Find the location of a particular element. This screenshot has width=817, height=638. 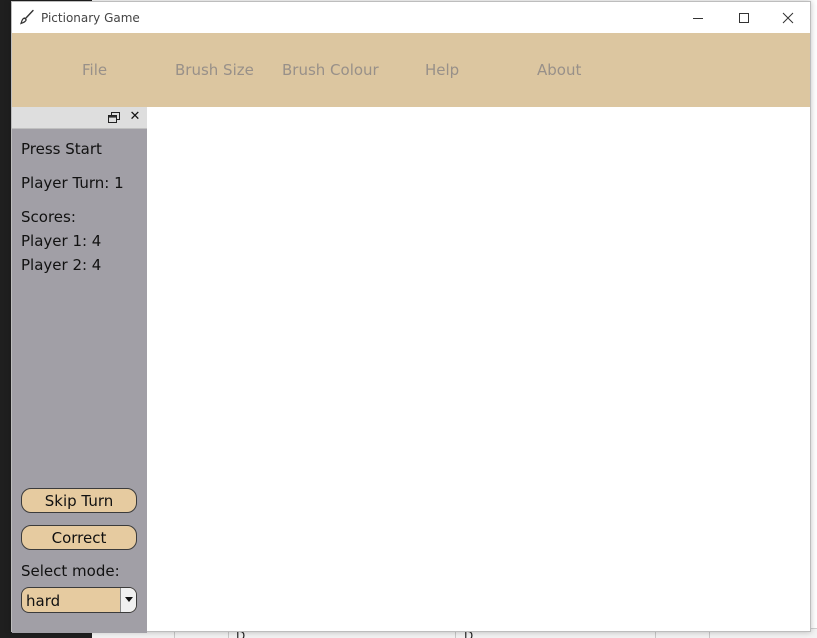

brush-icon is located at coordinates (27, 17).